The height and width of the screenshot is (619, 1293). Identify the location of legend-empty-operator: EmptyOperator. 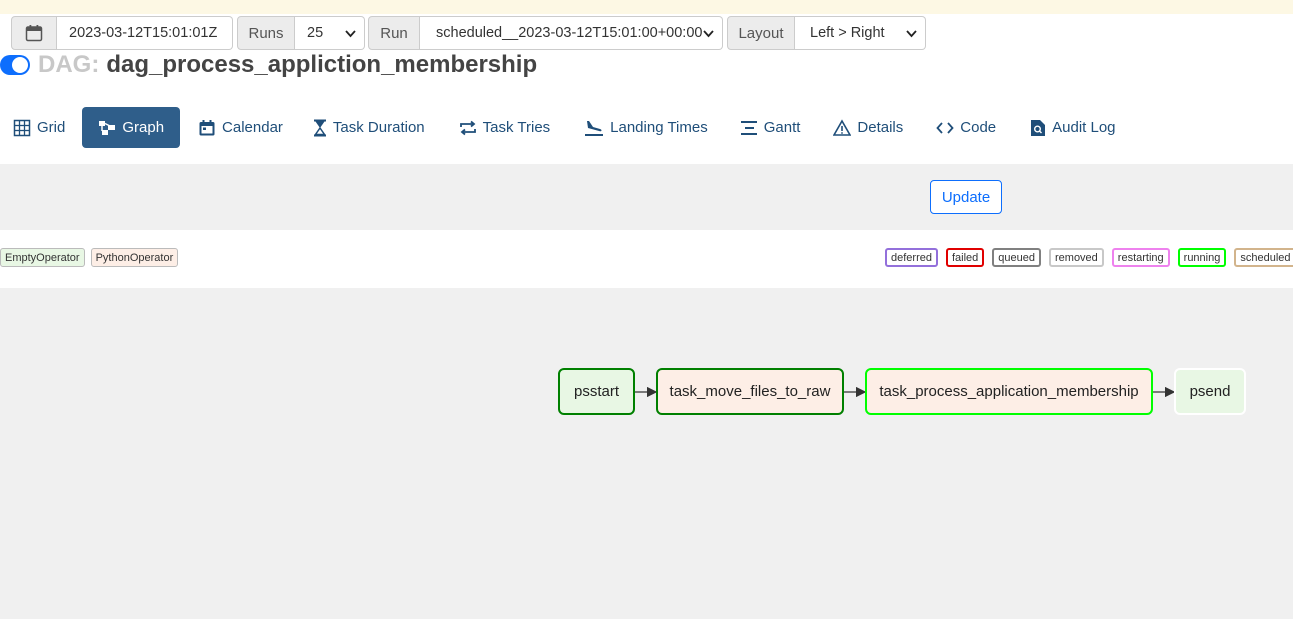
(42, 257).